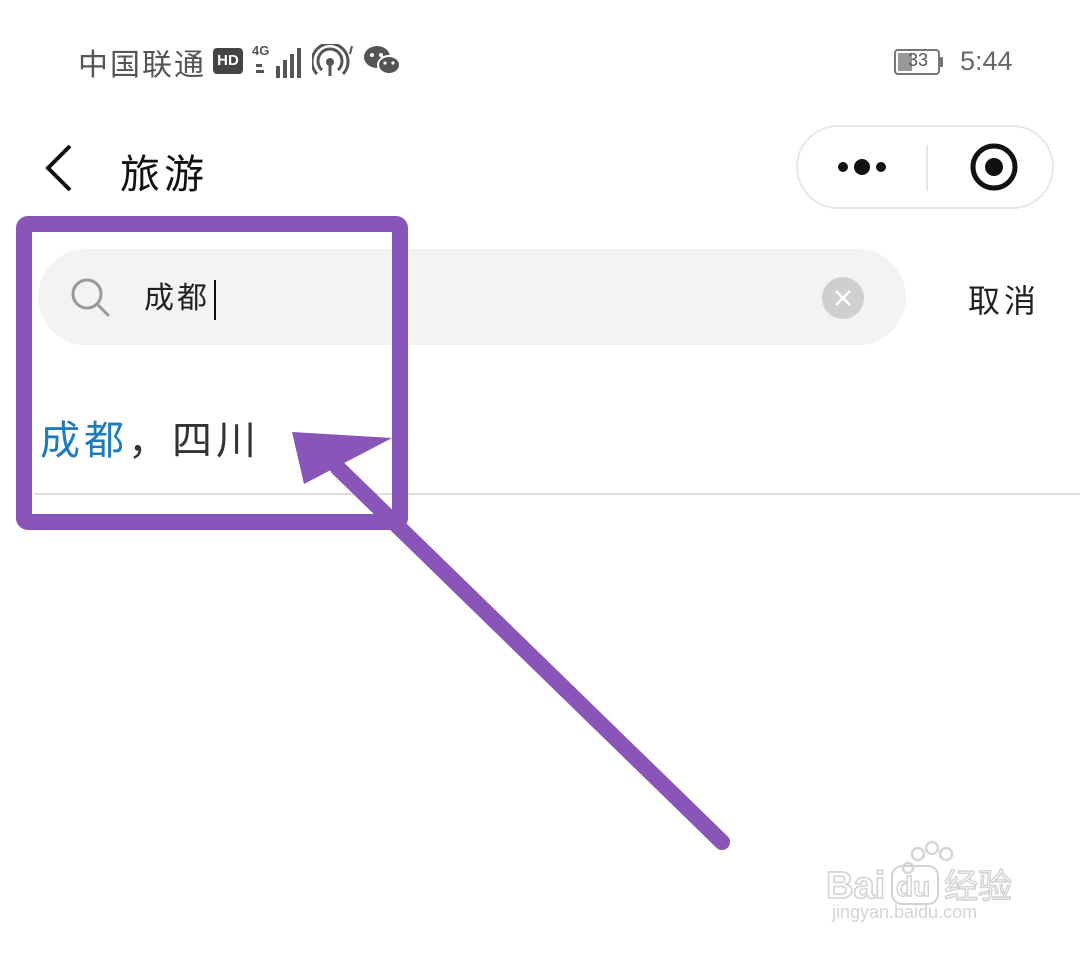 This screenshot has height=956, width=1080. What do you see at coordinates (194, 441) in the screenshot?
I see `suggestion-rest: ，四川` at bounding box center [194, 441].